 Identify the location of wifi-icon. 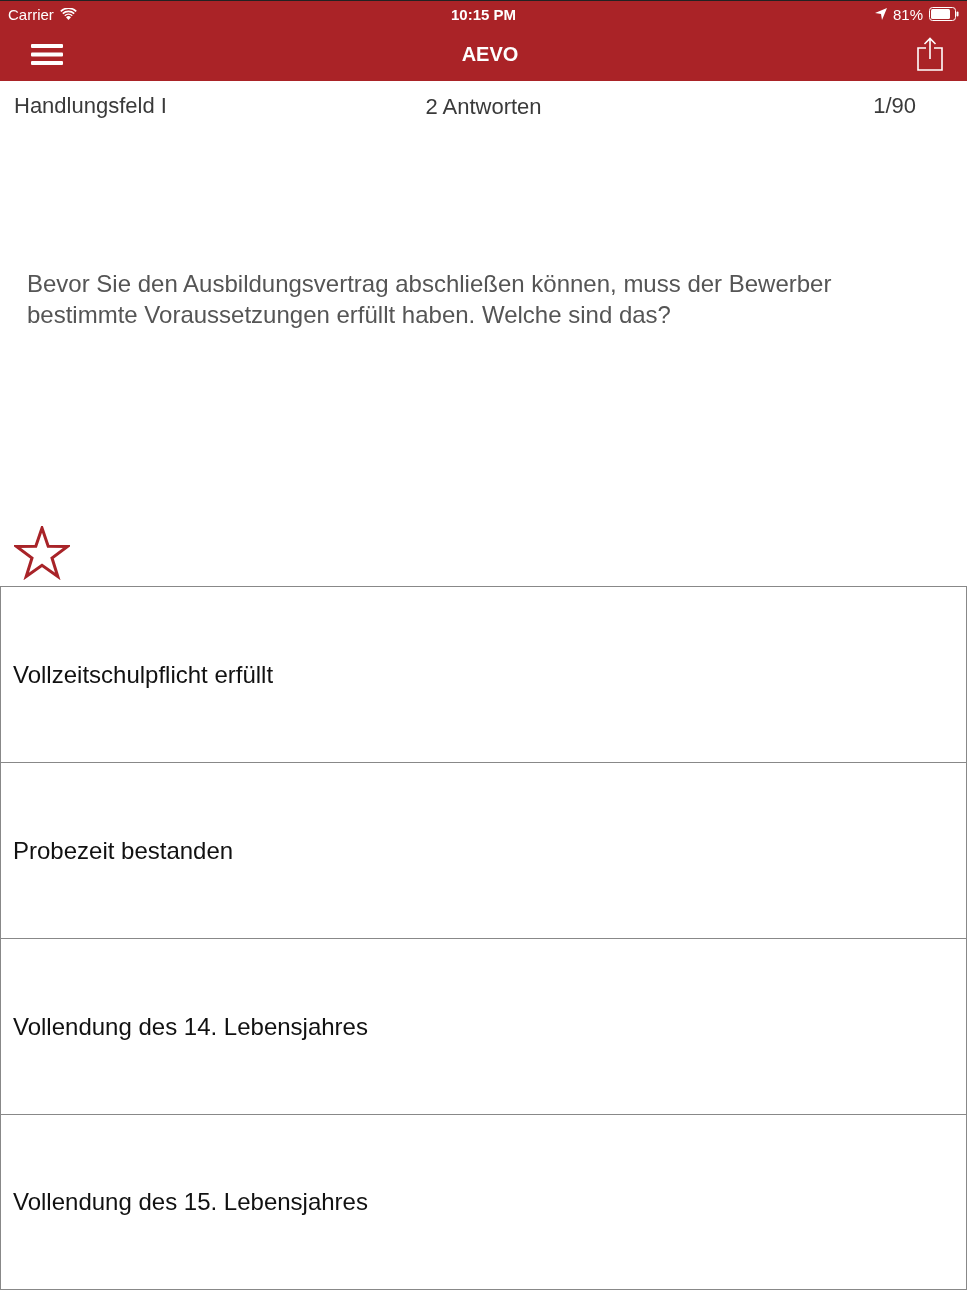
(68, 14).